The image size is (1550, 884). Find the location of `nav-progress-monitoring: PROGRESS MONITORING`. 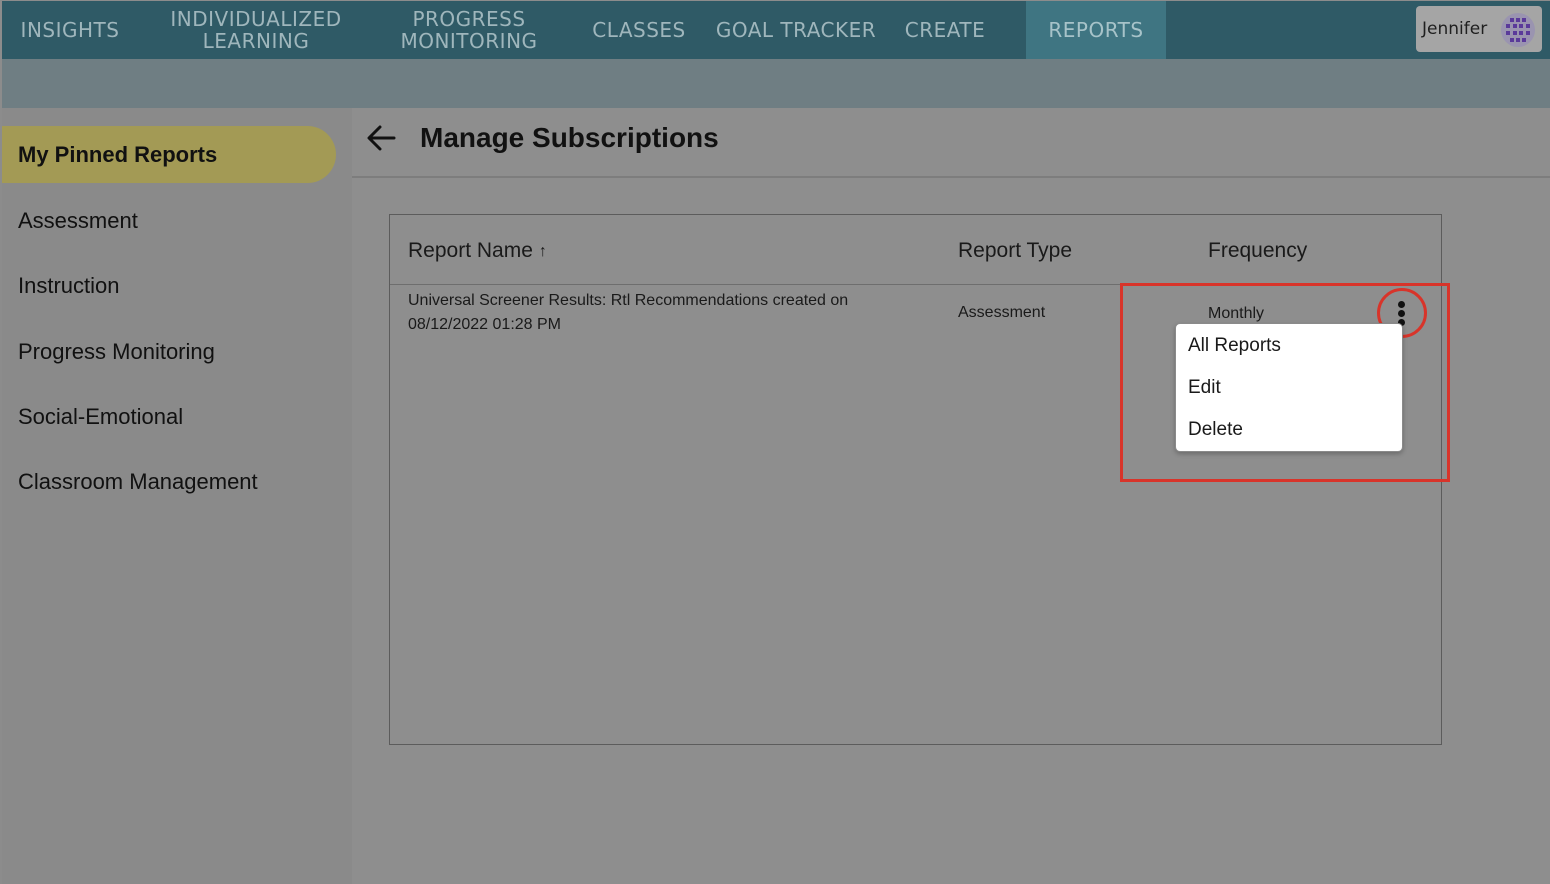

nav-progress-monitoring: PROGRESS MONITORING is located at coordinates (469, 30).